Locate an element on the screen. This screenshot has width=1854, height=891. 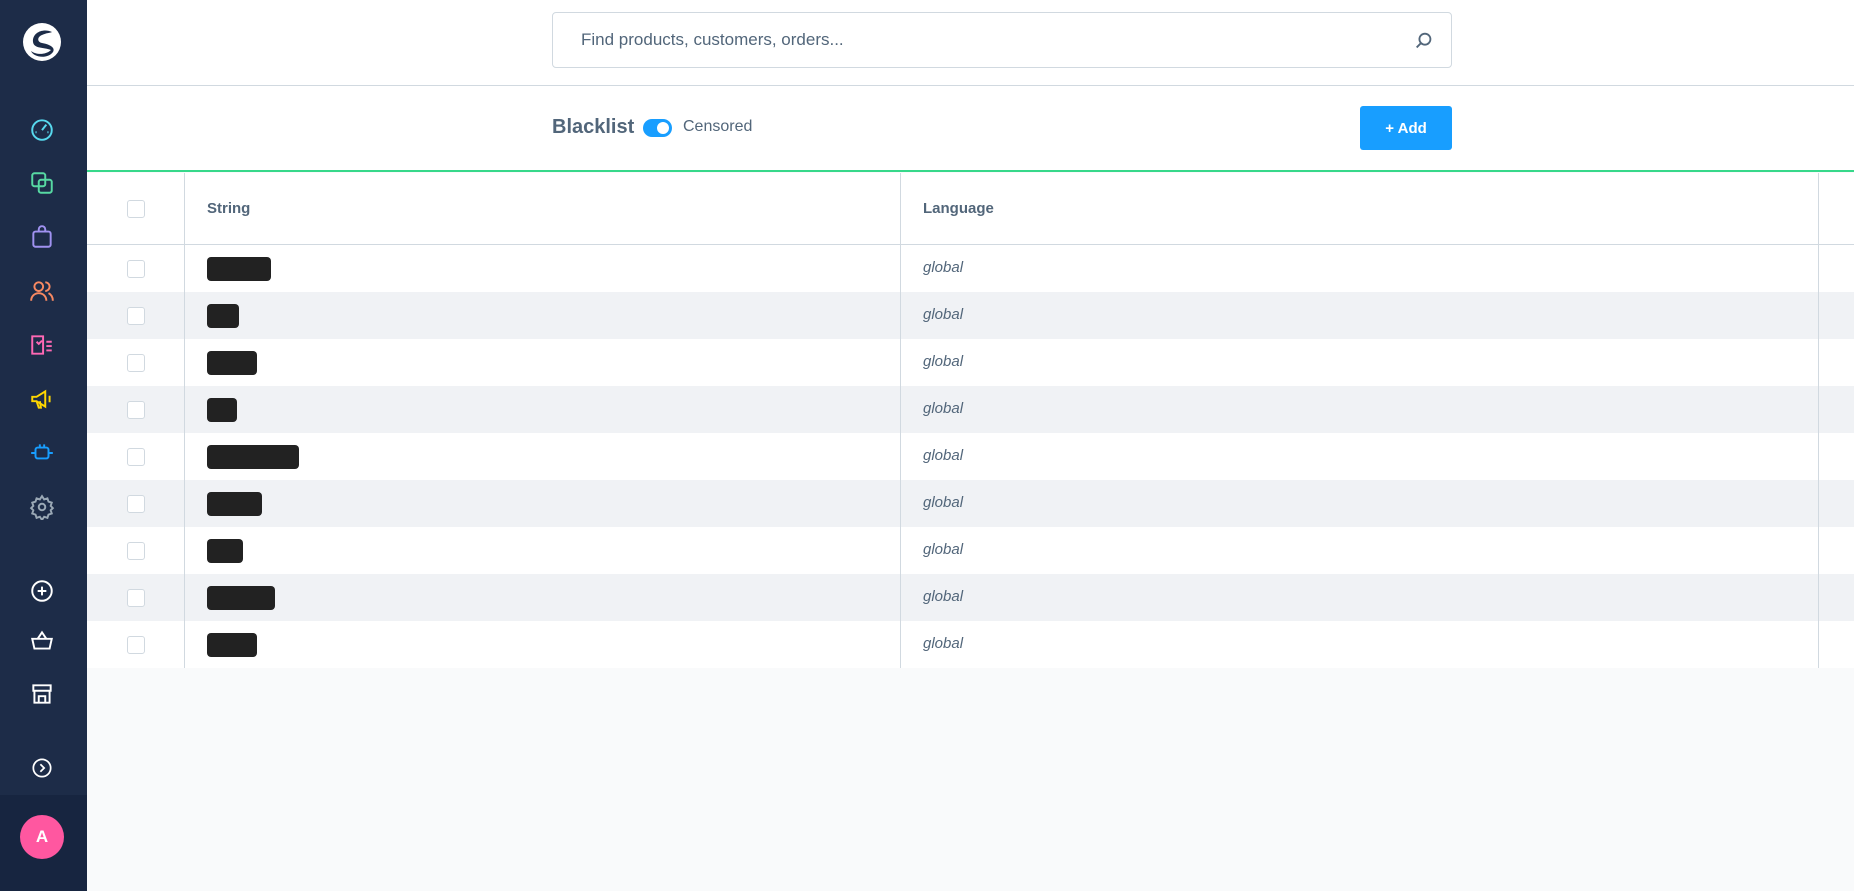
marketing-icon is located at coordinates (42, 399).